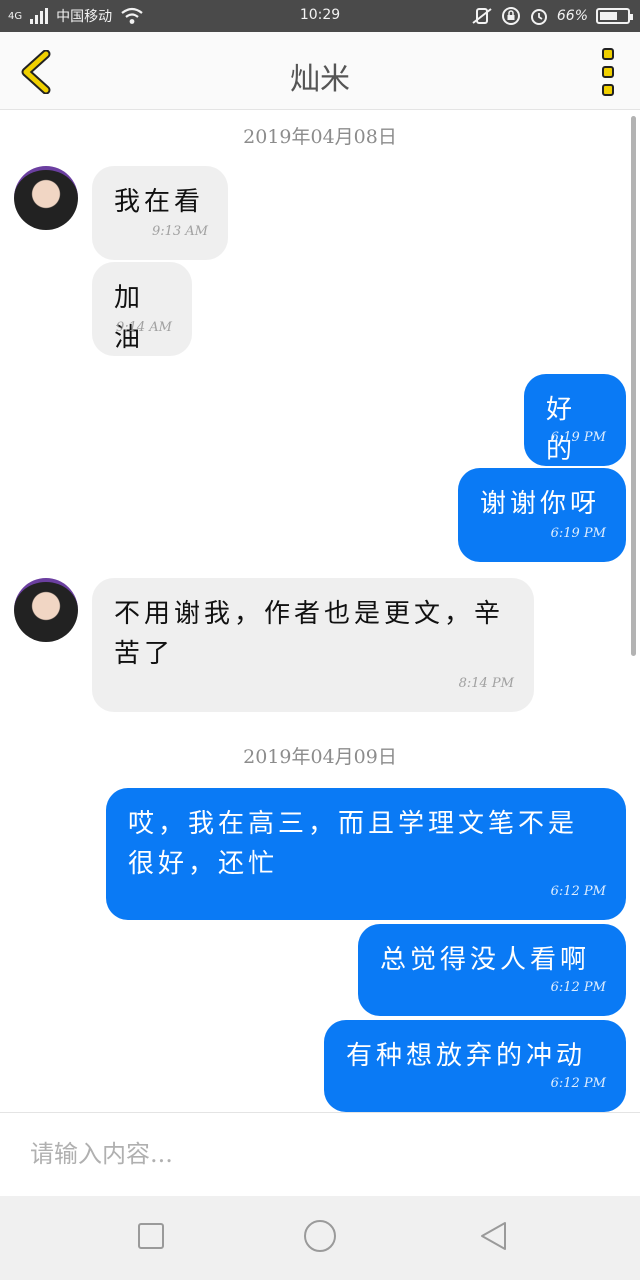 The image size is (640, 1280). What do you see at coordinates (552, 16) in the screenshot?
I see `status-right: 66%` at bounding box center [552, 16].